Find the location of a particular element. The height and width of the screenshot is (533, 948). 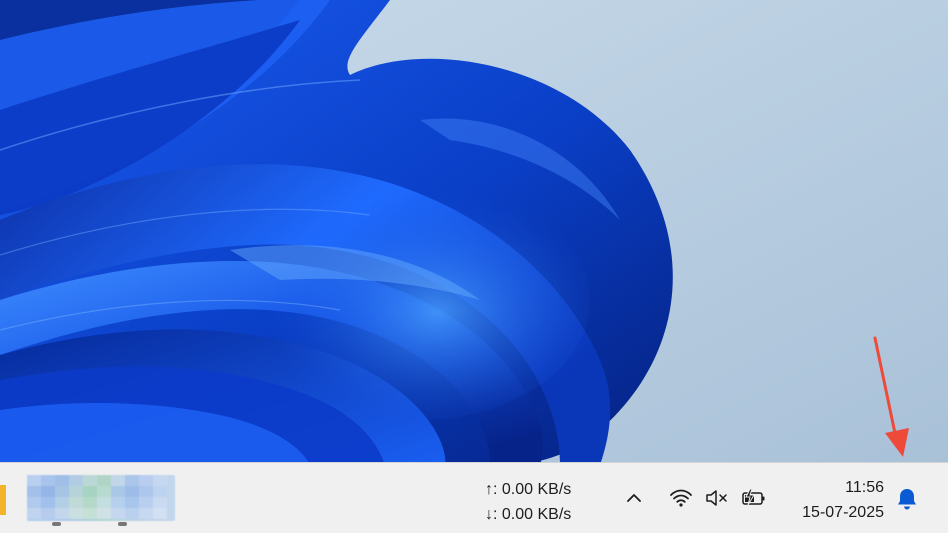

taskbar-app-edge is located at coordinates (3, 500).